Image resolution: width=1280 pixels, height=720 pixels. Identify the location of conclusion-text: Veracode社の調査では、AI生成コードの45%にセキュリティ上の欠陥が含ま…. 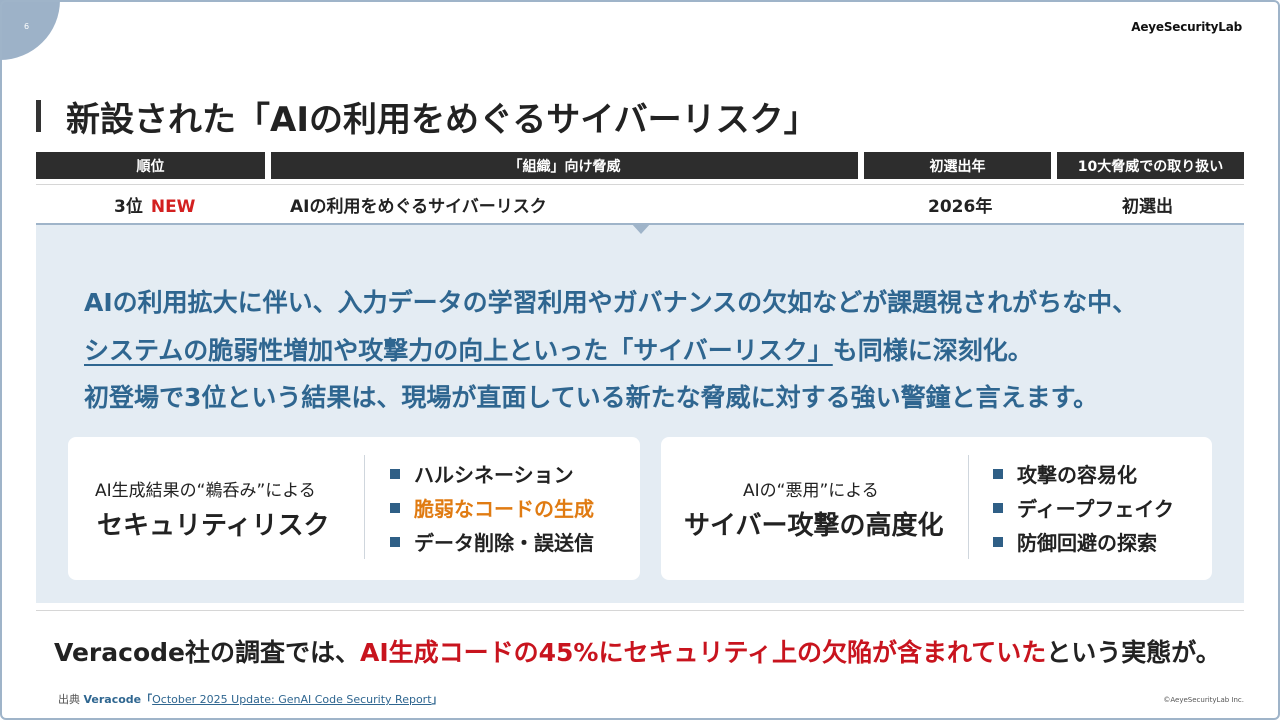
(637, 652).